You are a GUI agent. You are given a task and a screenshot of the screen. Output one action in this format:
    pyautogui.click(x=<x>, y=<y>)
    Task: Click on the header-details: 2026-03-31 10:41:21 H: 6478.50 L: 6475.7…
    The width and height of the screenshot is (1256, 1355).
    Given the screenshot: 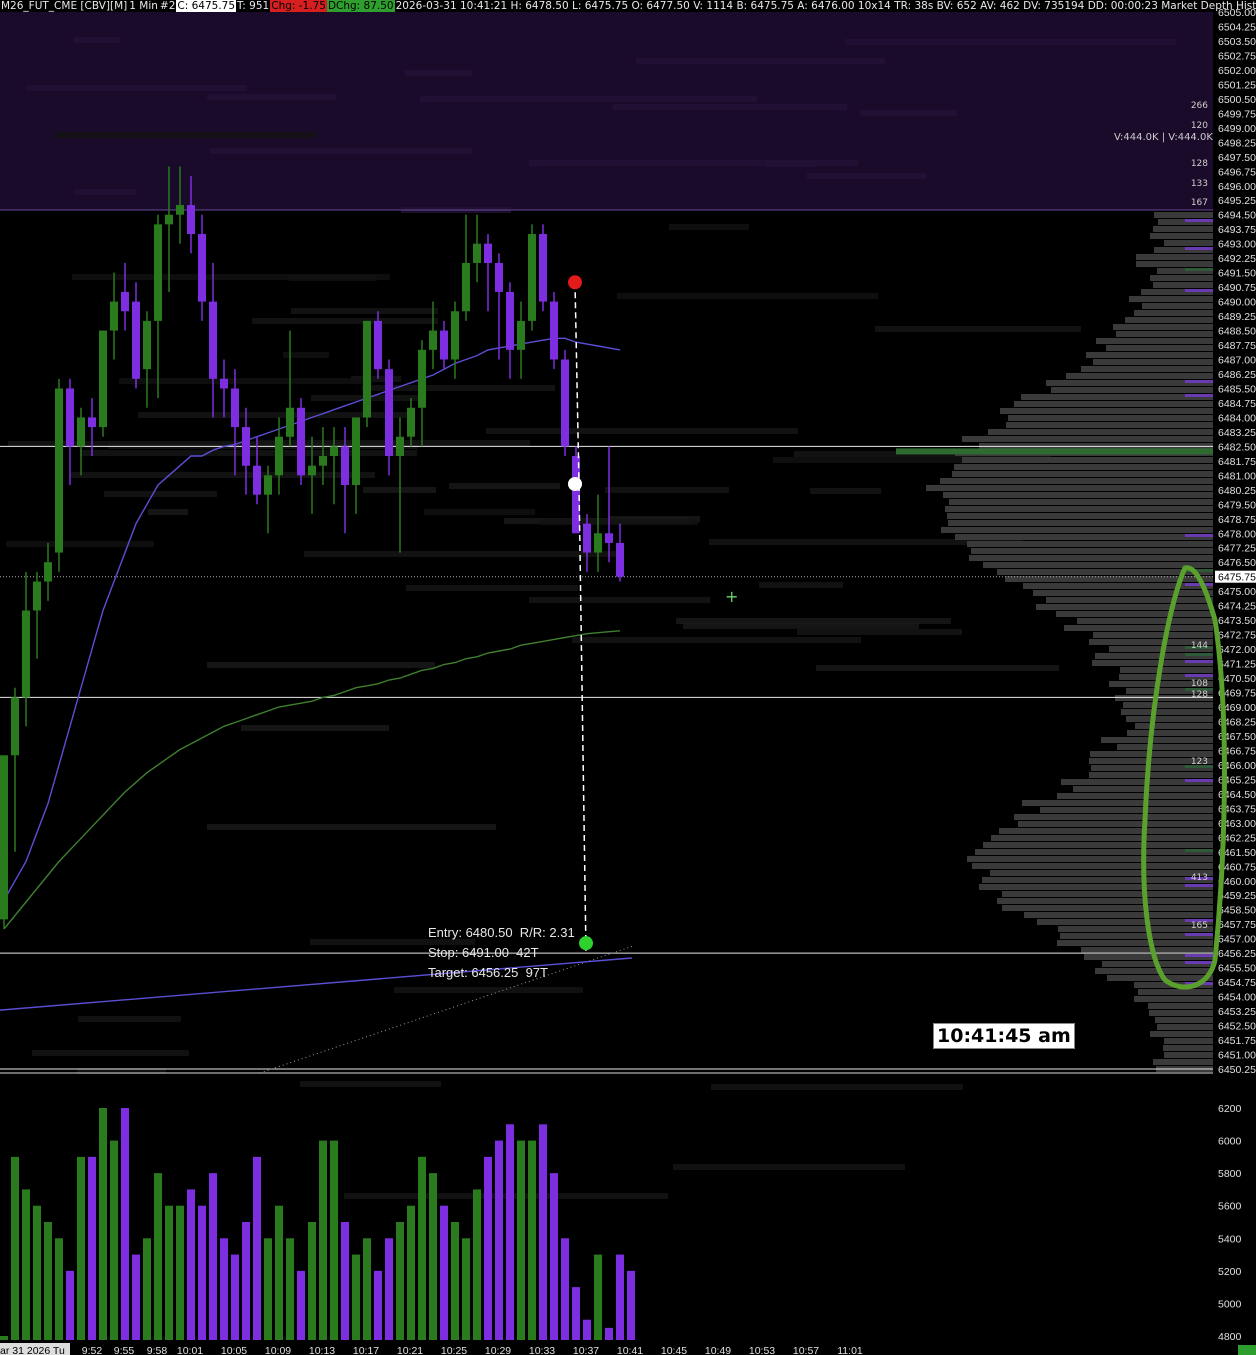 What is the action you would take?
    pyautogui.click(x=825, y=6)
    